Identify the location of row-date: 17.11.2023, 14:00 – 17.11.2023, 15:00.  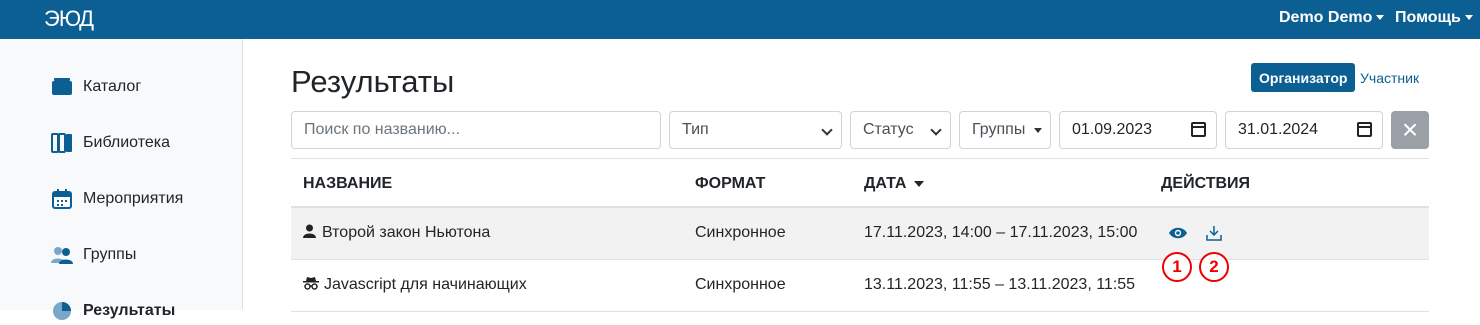
(1001, 232).